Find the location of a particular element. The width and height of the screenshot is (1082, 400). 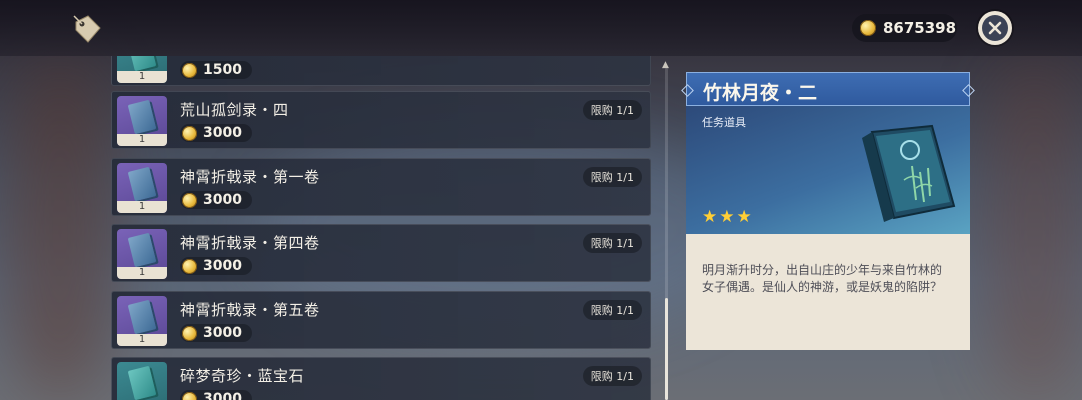

detail-title: 竹林月夜・二 is located at coordinates (760, 93).